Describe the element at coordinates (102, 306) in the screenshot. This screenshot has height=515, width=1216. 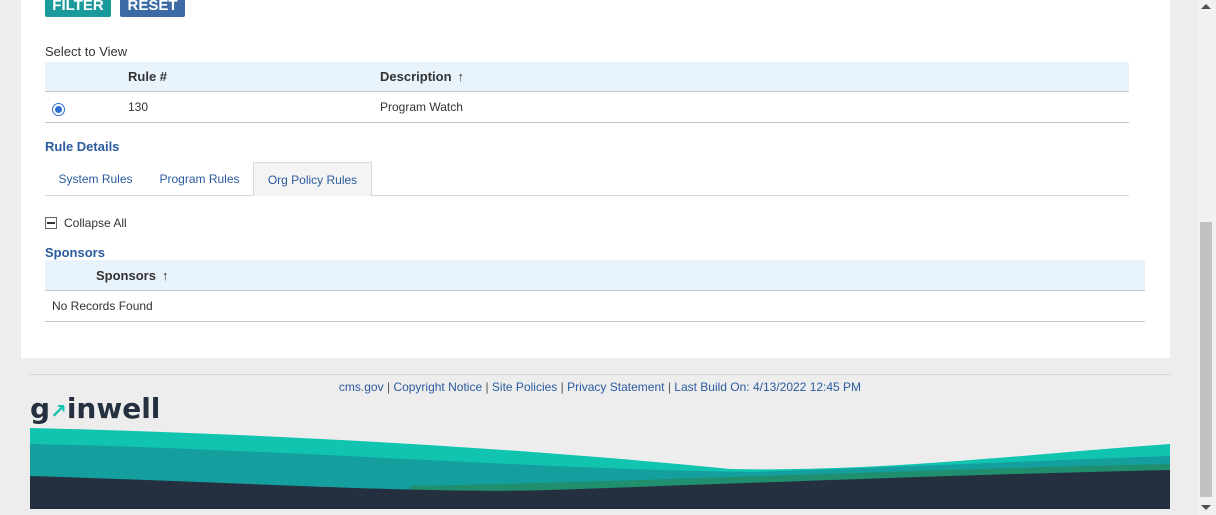
I see `no-records-text: No Records Found` at that location.